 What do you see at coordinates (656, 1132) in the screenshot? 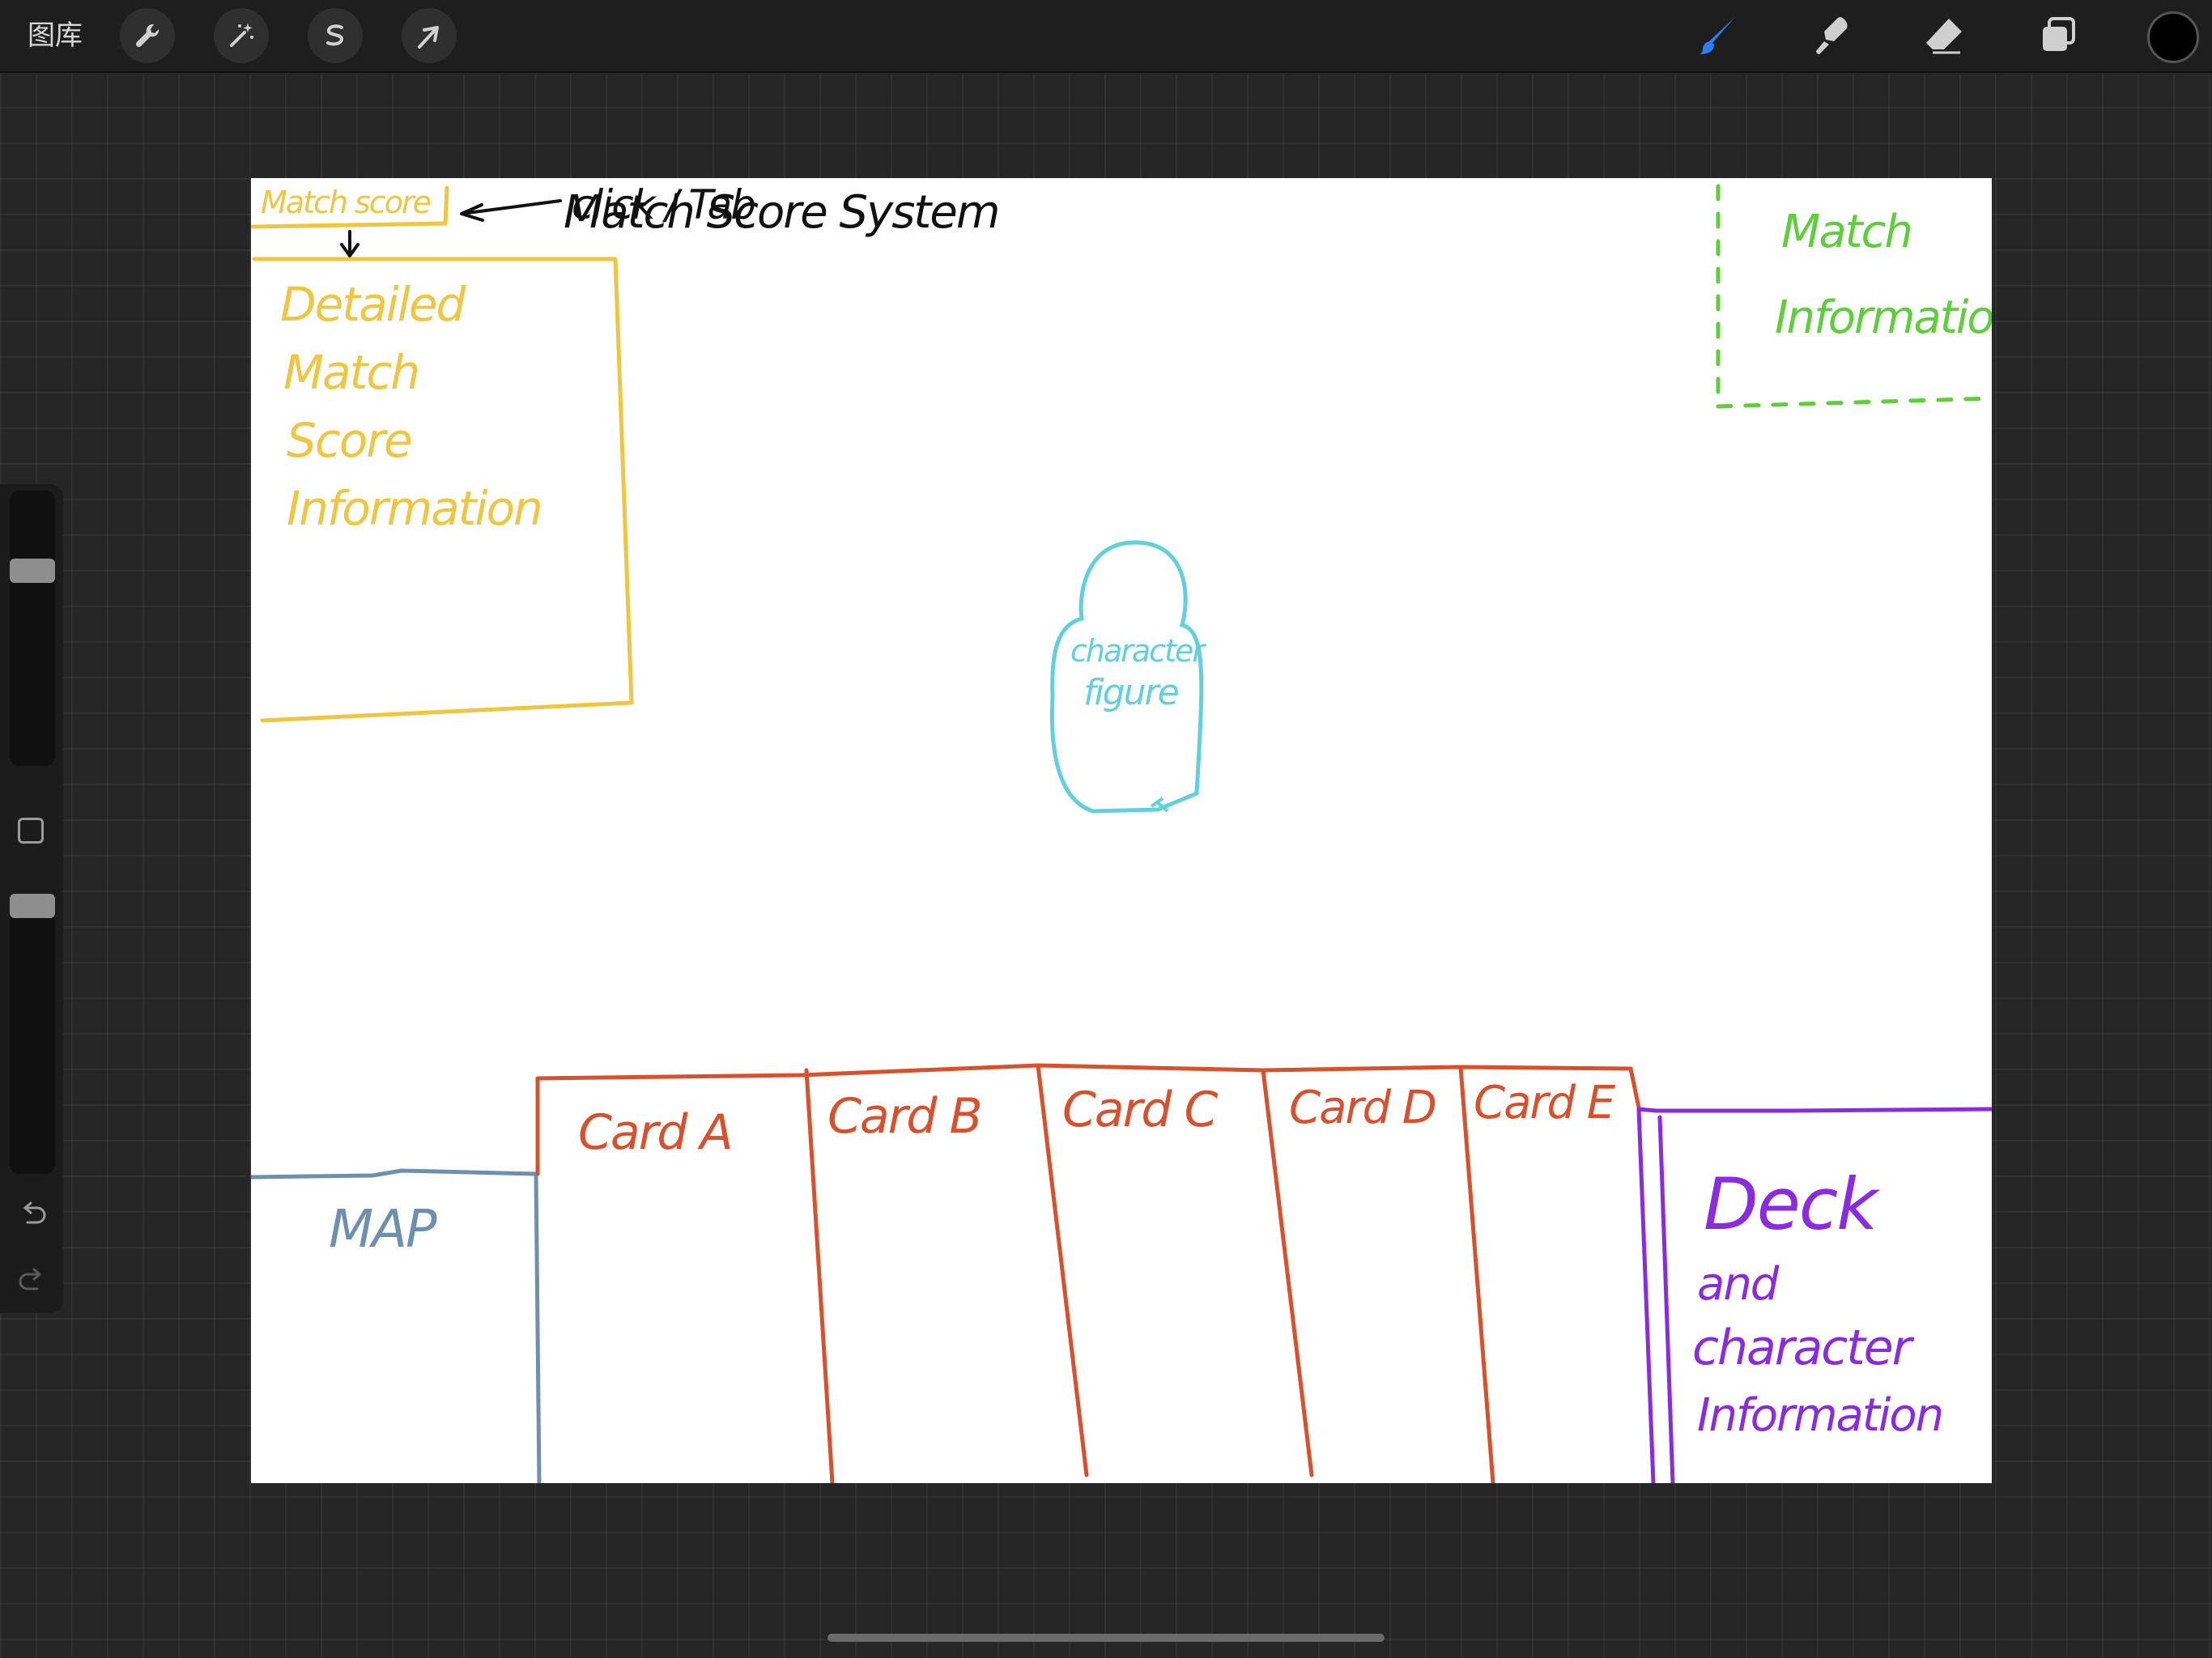
I see `card-label-a: Card A` at bounding box center [656, 1132].